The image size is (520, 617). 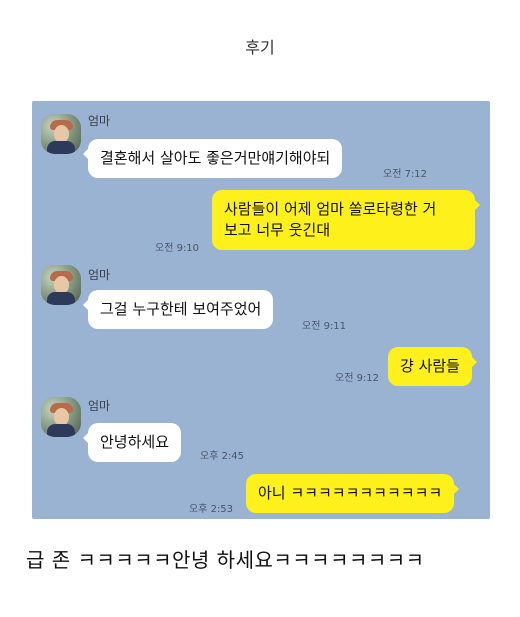 What do you see at coordinates (432, 366) in the screenshot?
I see `message-bubble-outgoing: 걍 사람들` at bounding box center [432, 366].